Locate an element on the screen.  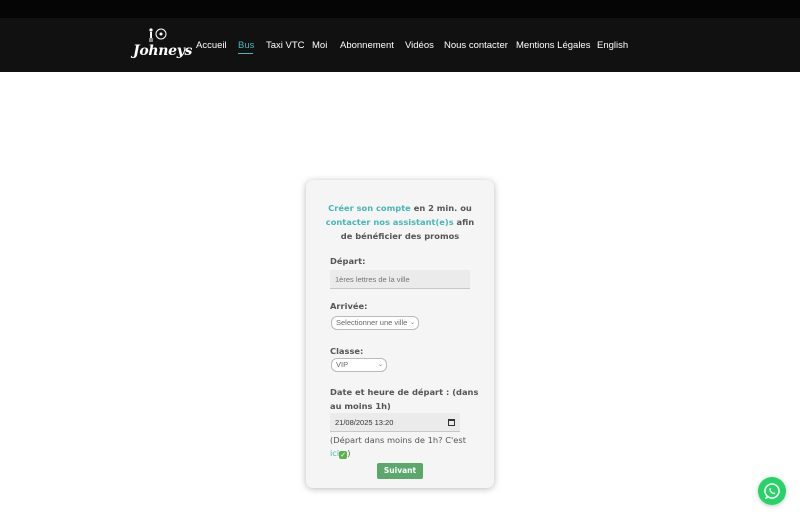
nav-item-accueil: Accueil is located at coordinates (211, 45).